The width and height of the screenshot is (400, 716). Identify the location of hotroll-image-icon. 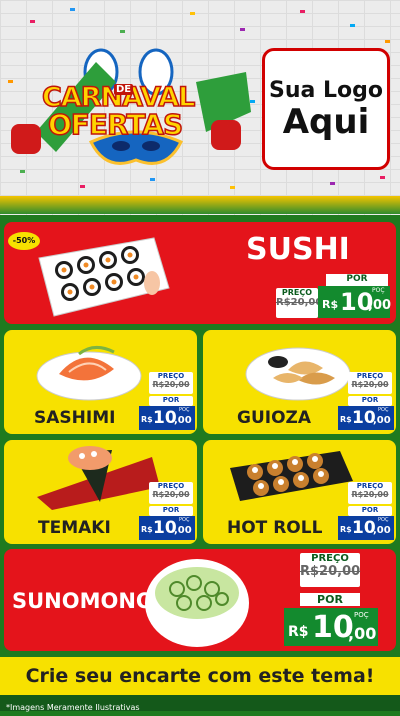
(291, 476).